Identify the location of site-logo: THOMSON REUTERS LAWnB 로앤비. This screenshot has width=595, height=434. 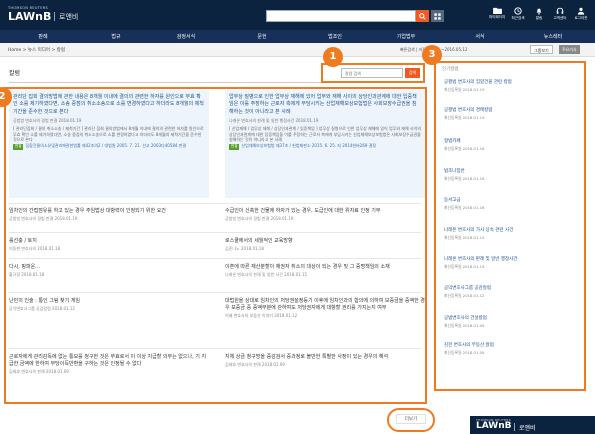
(43, 15).